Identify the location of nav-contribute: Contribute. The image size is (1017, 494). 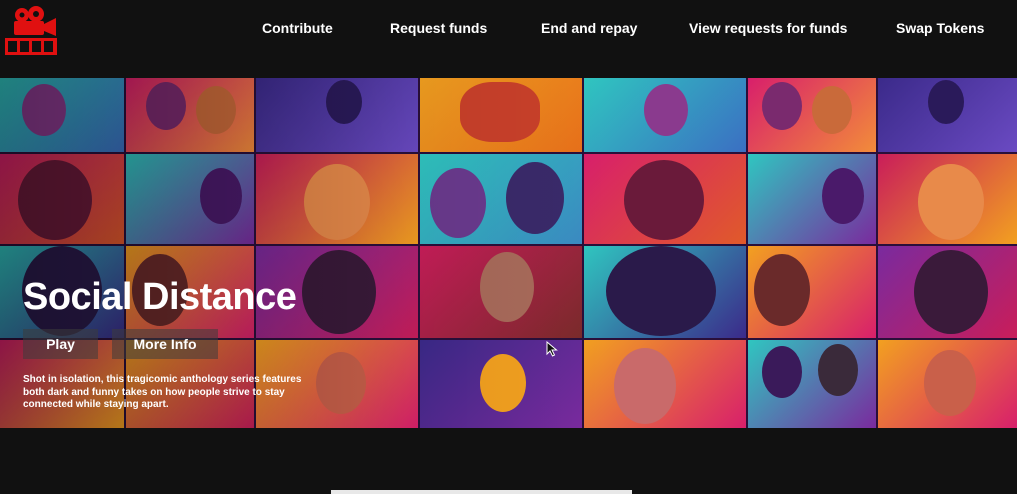
(297, 28).